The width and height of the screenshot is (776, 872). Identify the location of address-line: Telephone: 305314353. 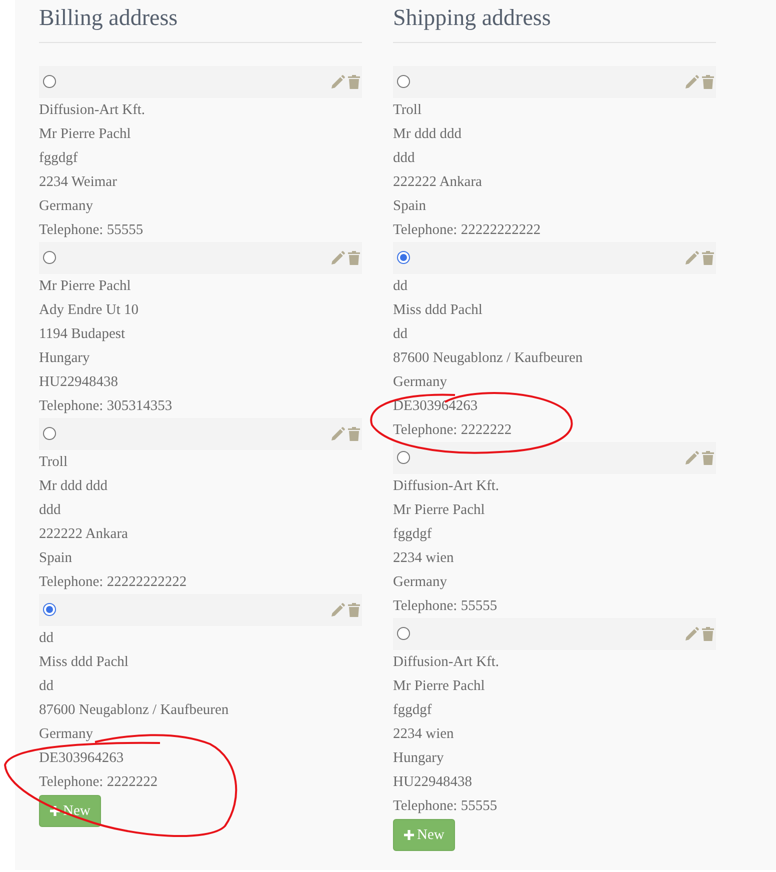
(106, 406).